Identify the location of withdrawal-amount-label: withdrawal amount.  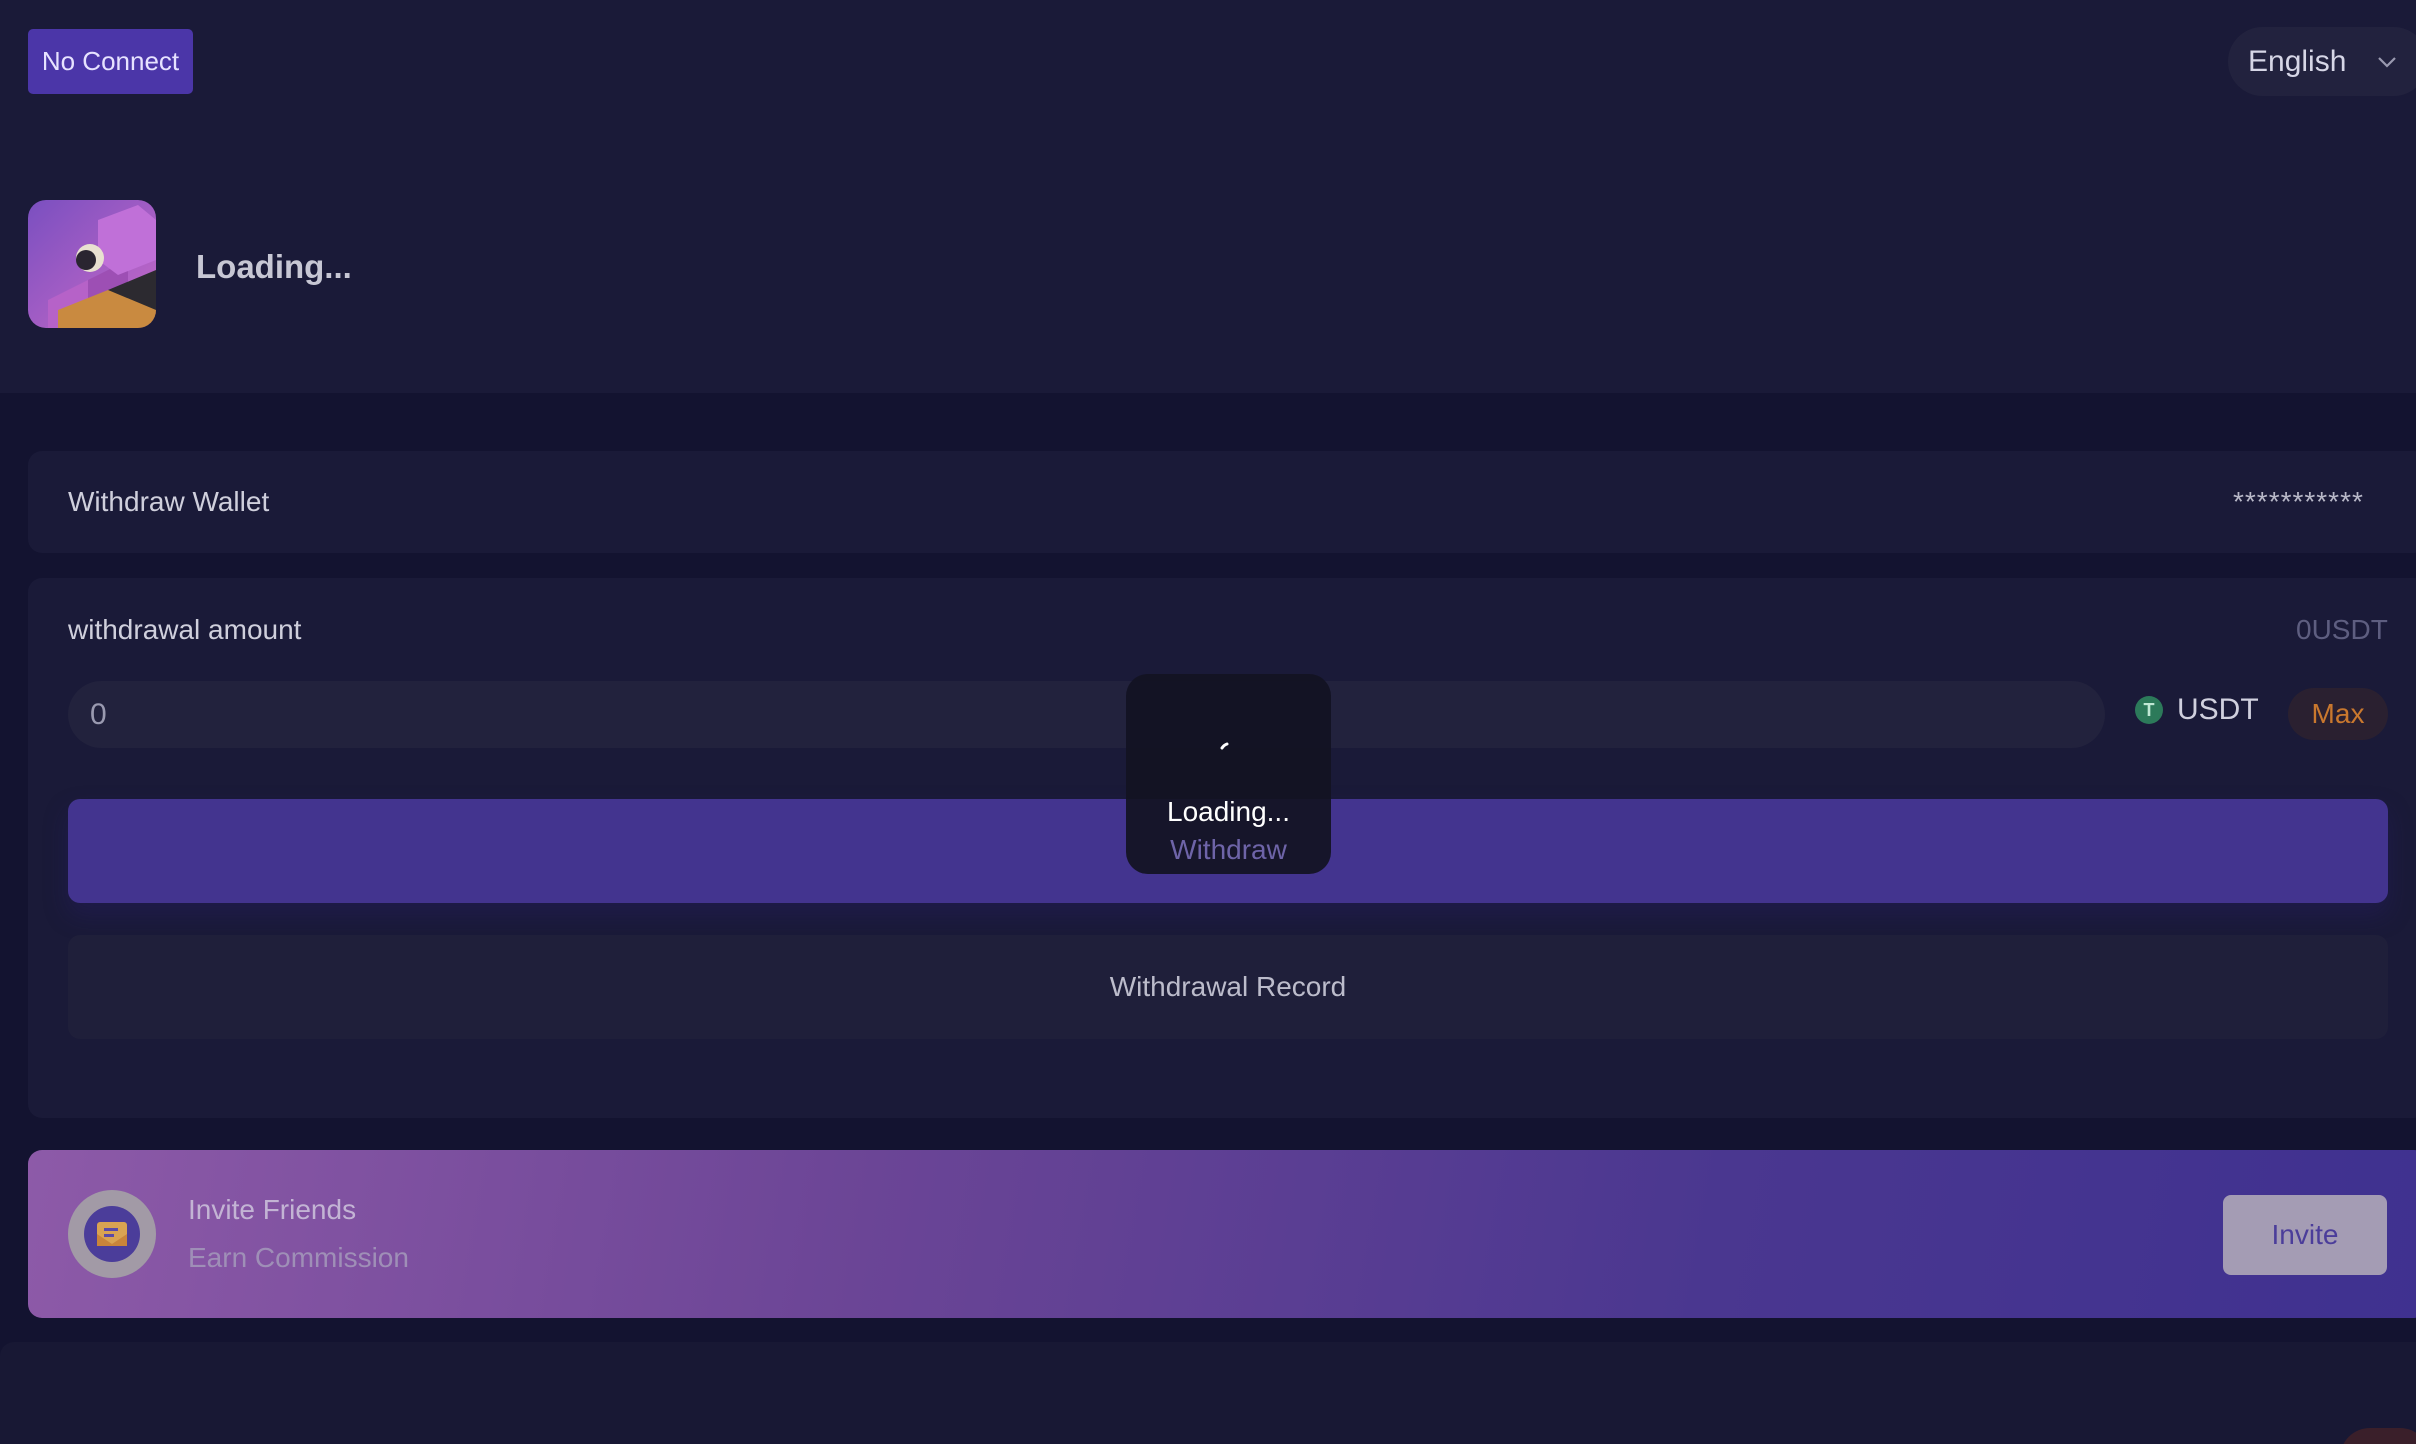
(185, 629).